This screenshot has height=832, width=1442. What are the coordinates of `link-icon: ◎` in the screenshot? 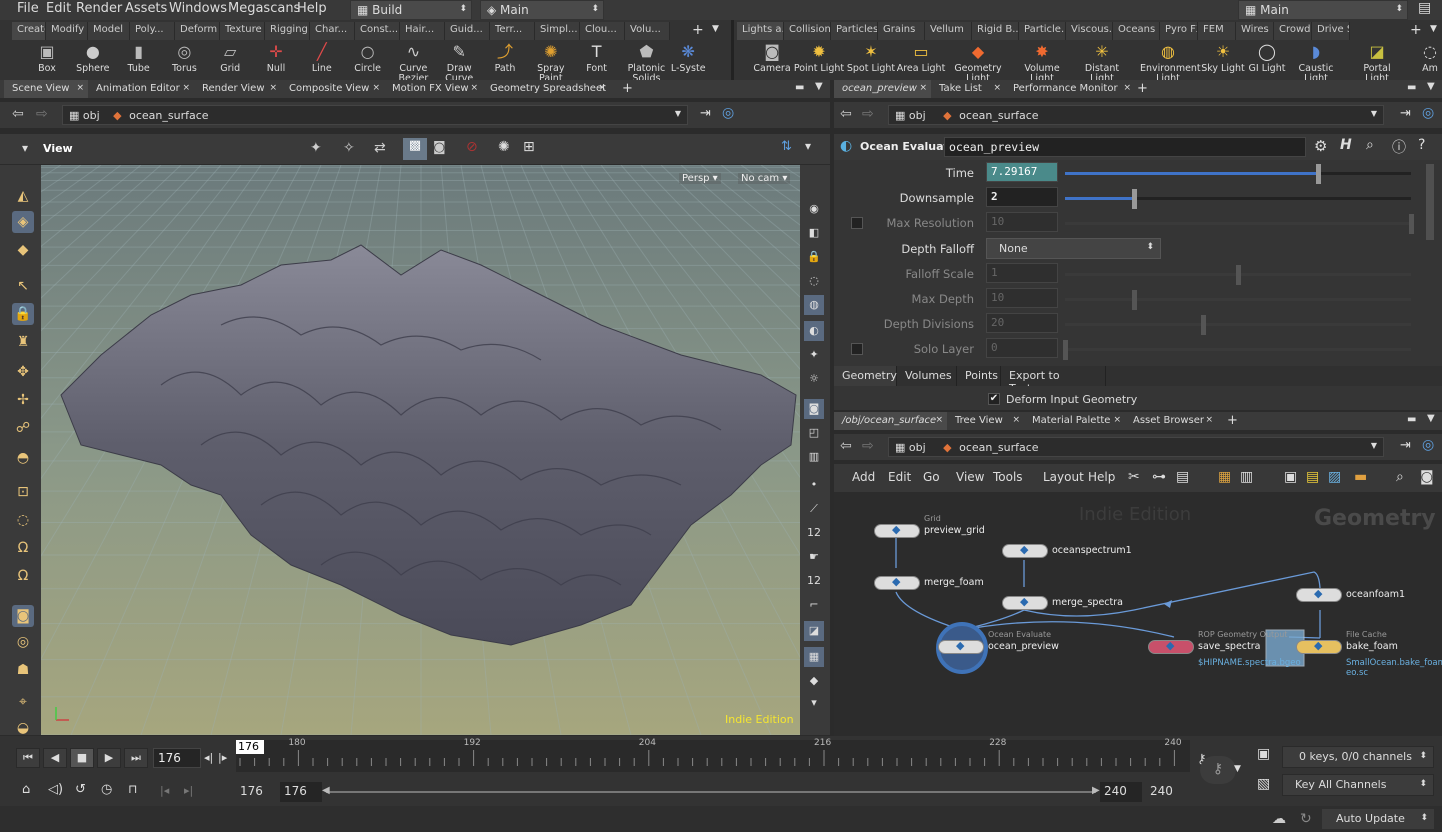 It's located at (728, 113).